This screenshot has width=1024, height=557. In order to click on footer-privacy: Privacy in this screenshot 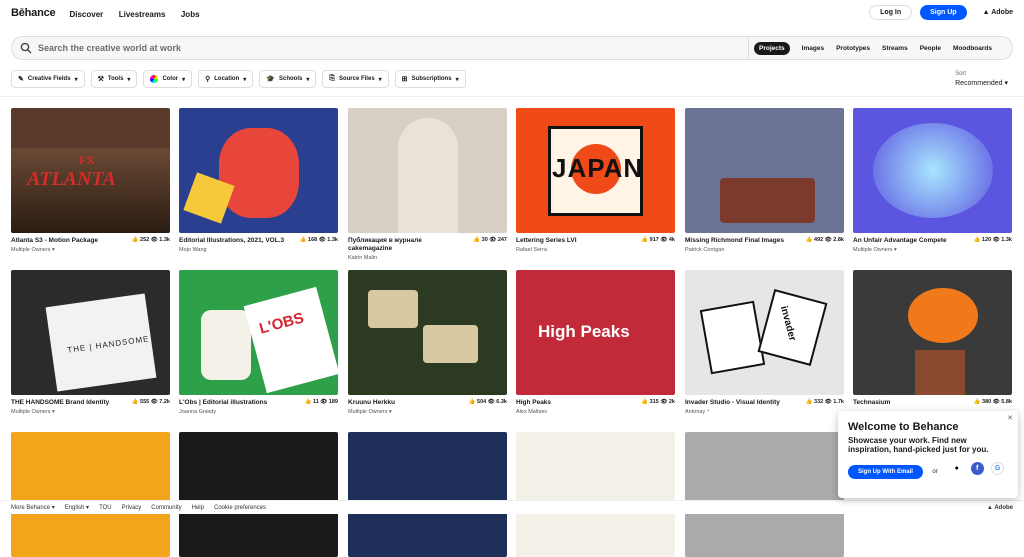, I will do `click(132, 508)`.